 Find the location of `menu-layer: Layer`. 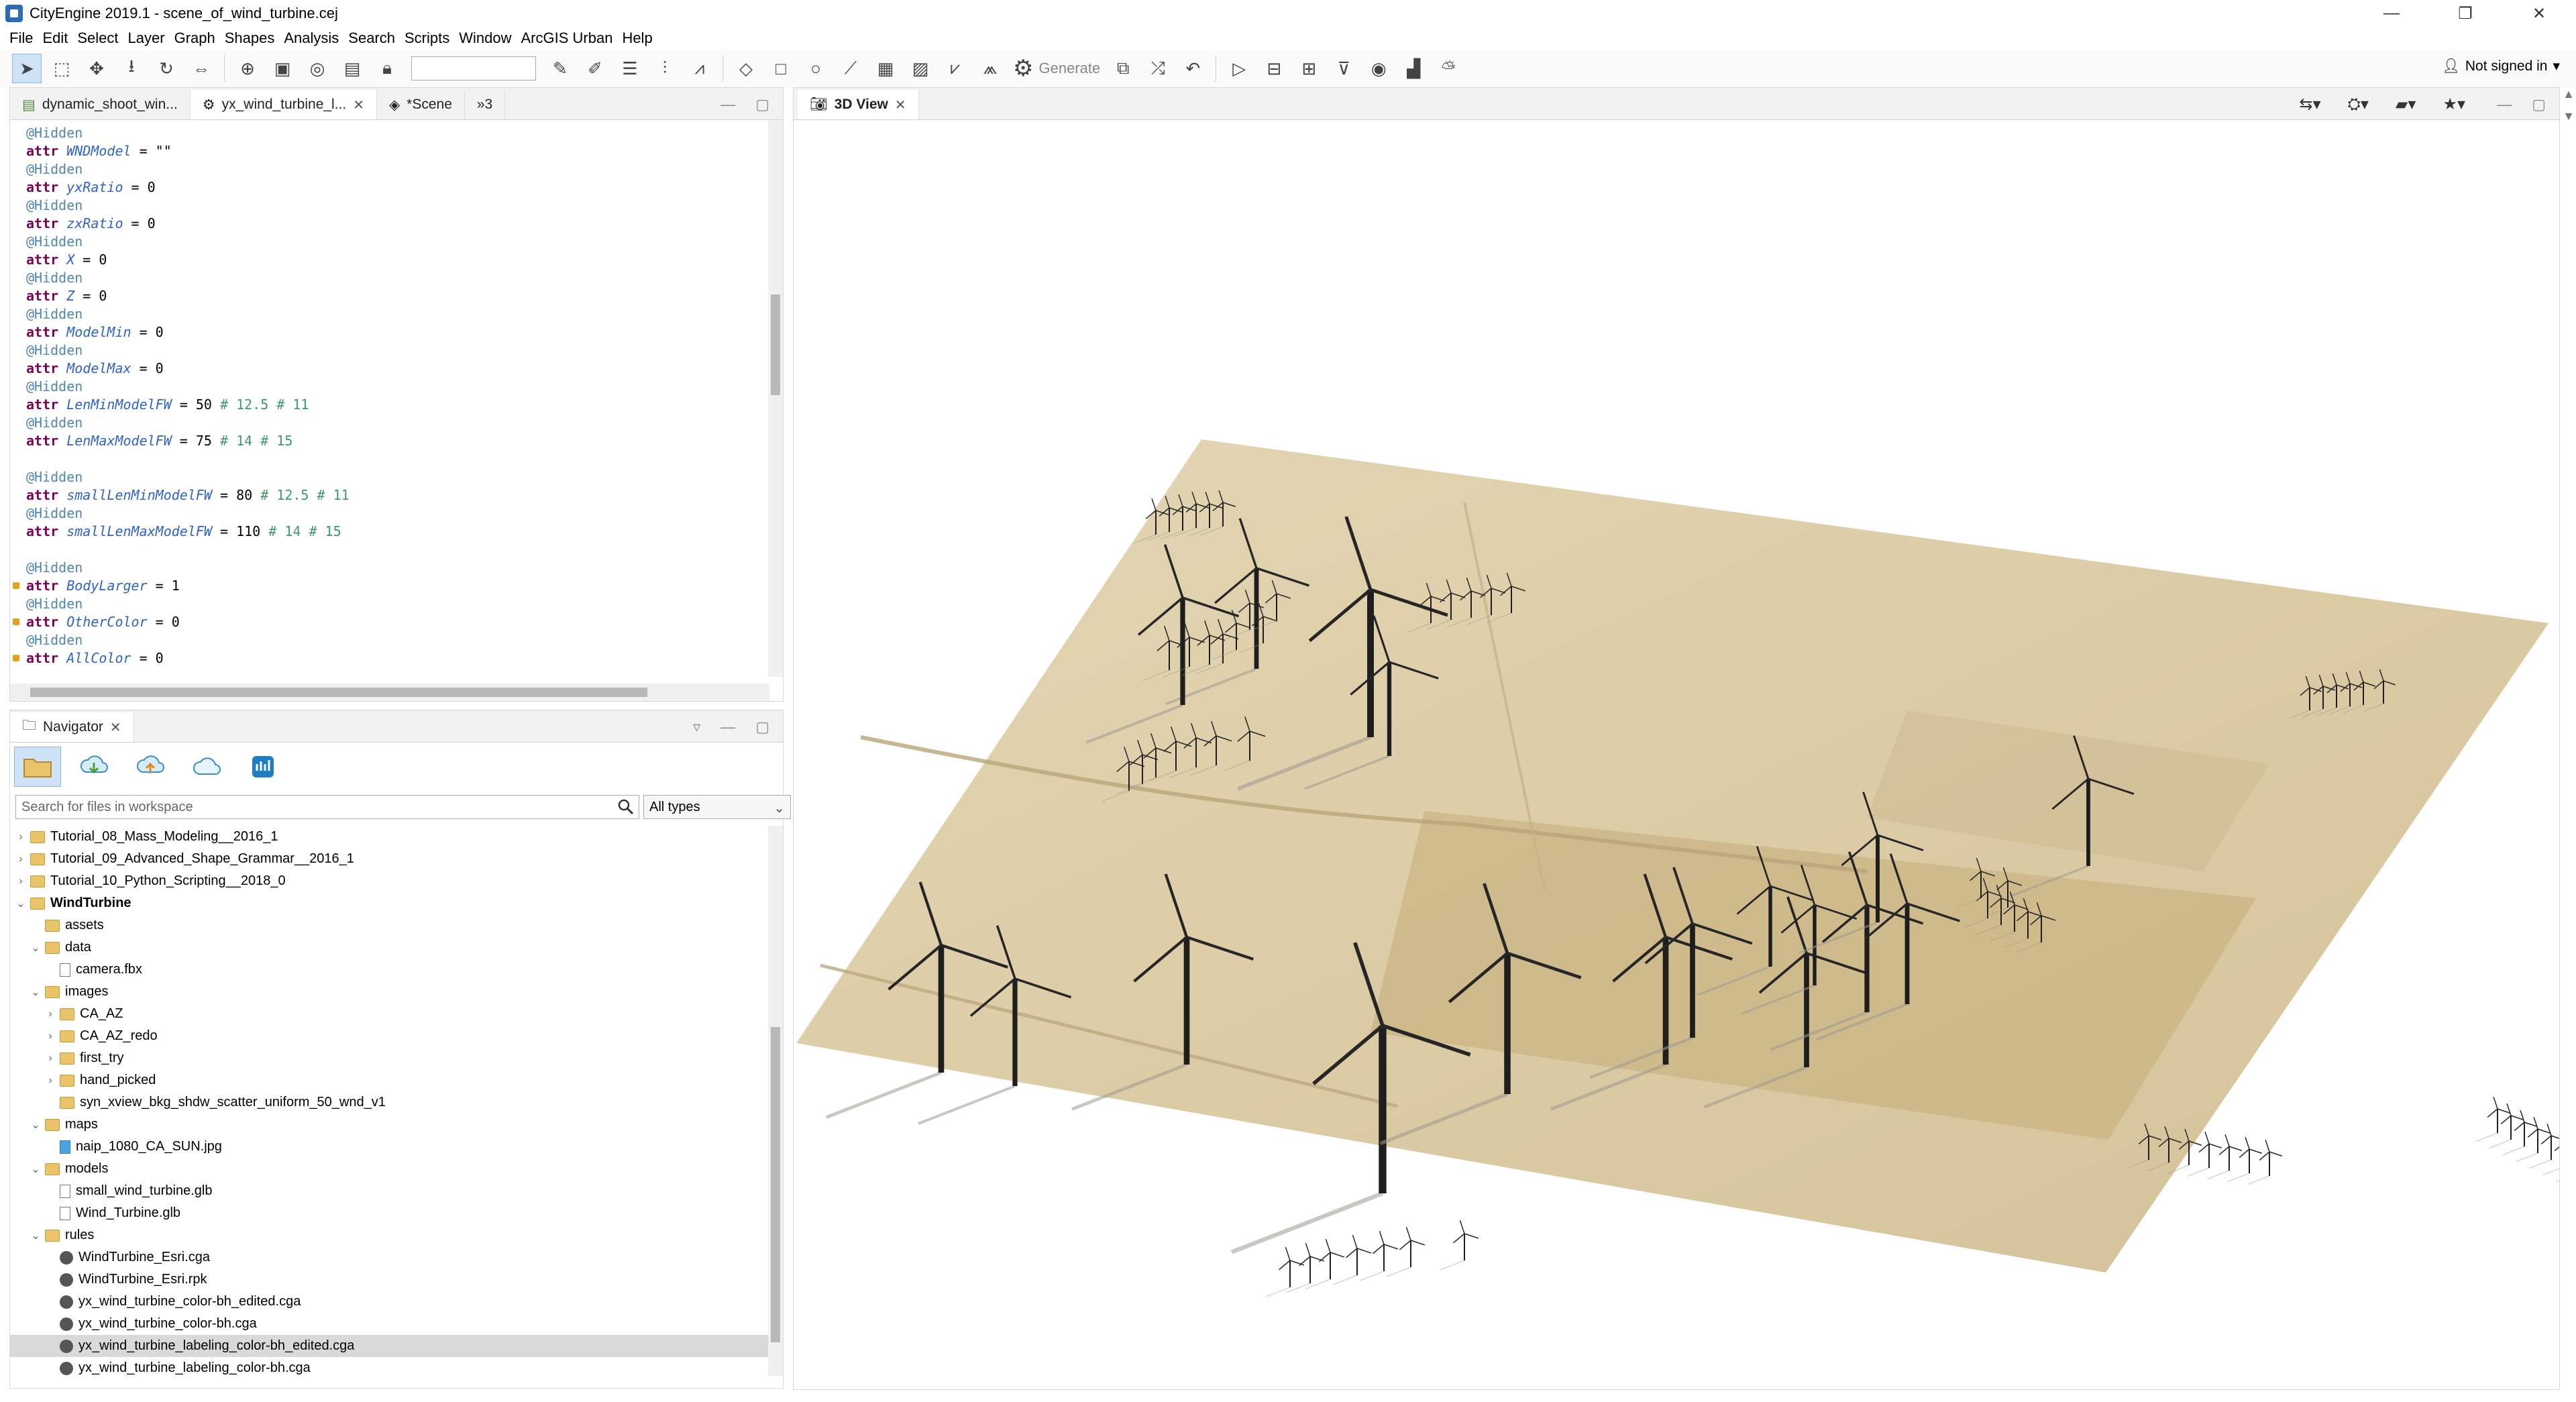

menu-layer: Layer is located at coordinates (147, 38).